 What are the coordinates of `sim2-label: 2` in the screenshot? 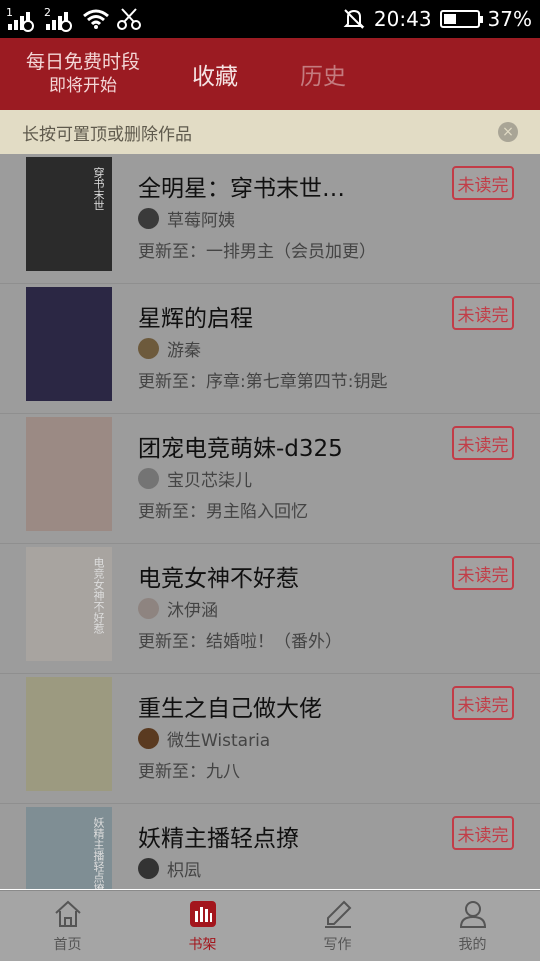 It's located at (47, 12).